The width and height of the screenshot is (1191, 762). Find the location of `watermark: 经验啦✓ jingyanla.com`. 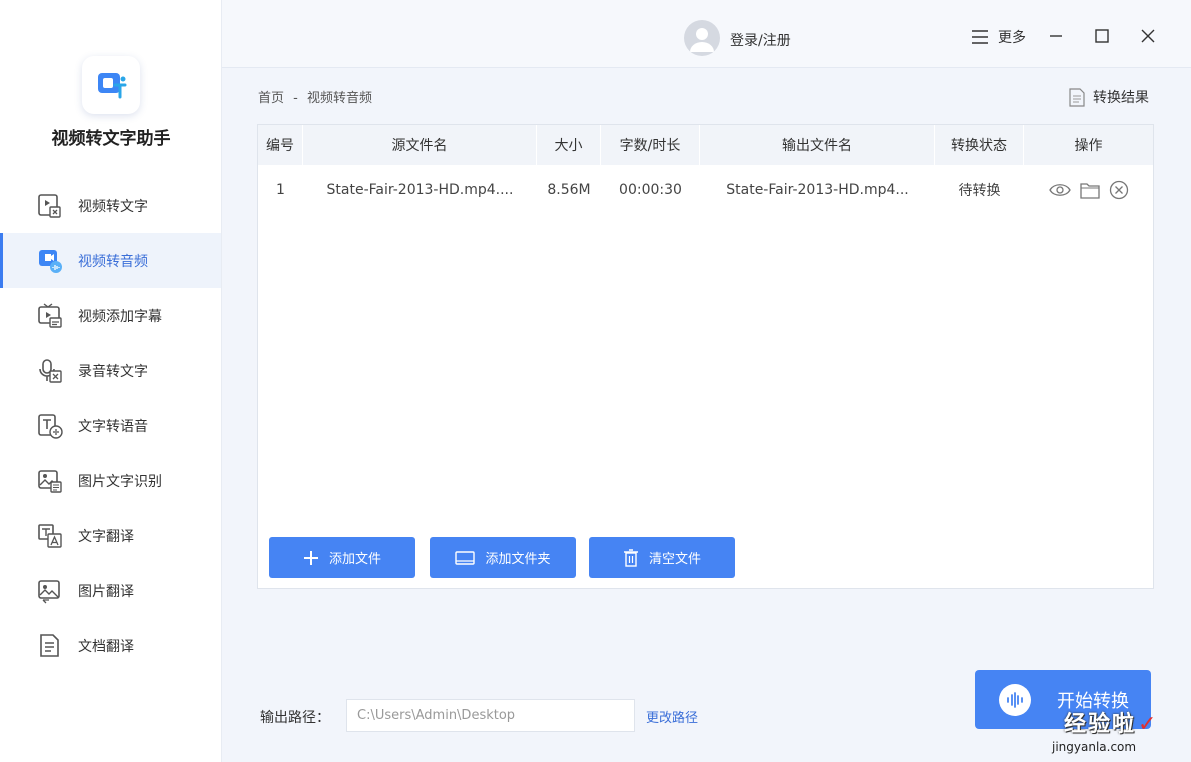

watermark: 经验啦✓ jingyanla.com is located at coordinates (1112, 732).